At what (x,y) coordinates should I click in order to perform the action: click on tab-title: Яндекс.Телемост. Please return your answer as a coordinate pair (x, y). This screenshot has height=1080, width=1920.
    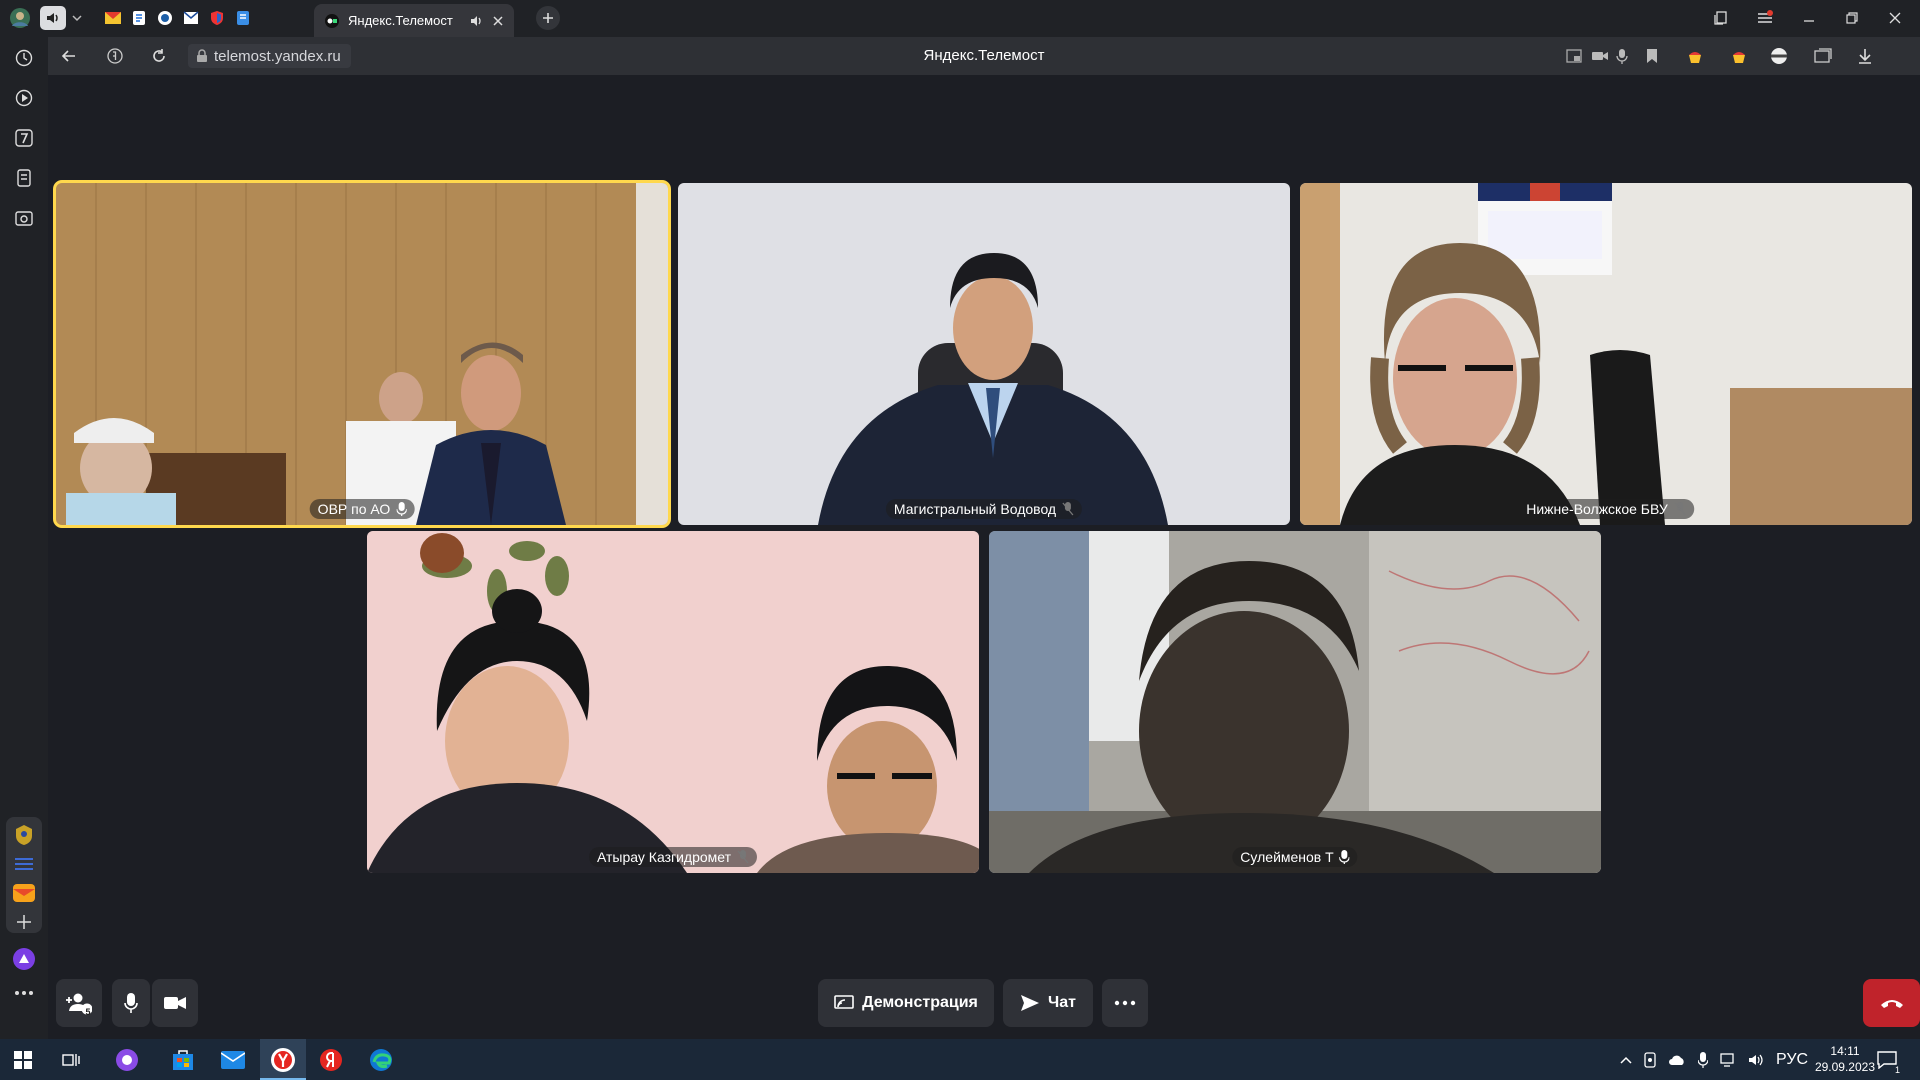
    Looking at the image, I should click on (400, 20).